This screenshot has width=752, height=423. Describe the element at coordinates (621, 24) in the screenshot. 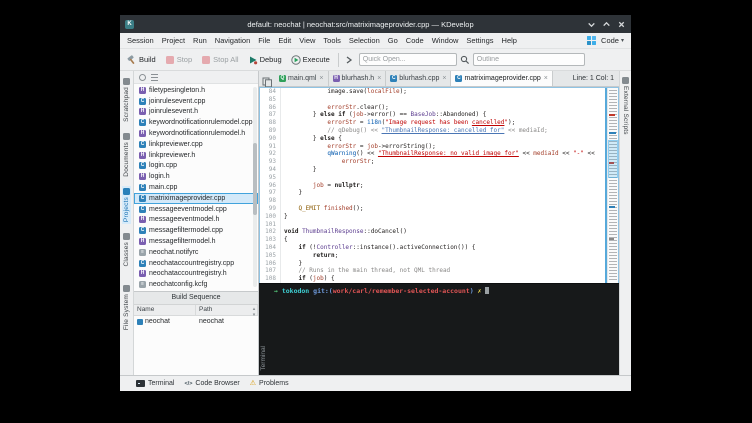

I see `close-icon` at that location.